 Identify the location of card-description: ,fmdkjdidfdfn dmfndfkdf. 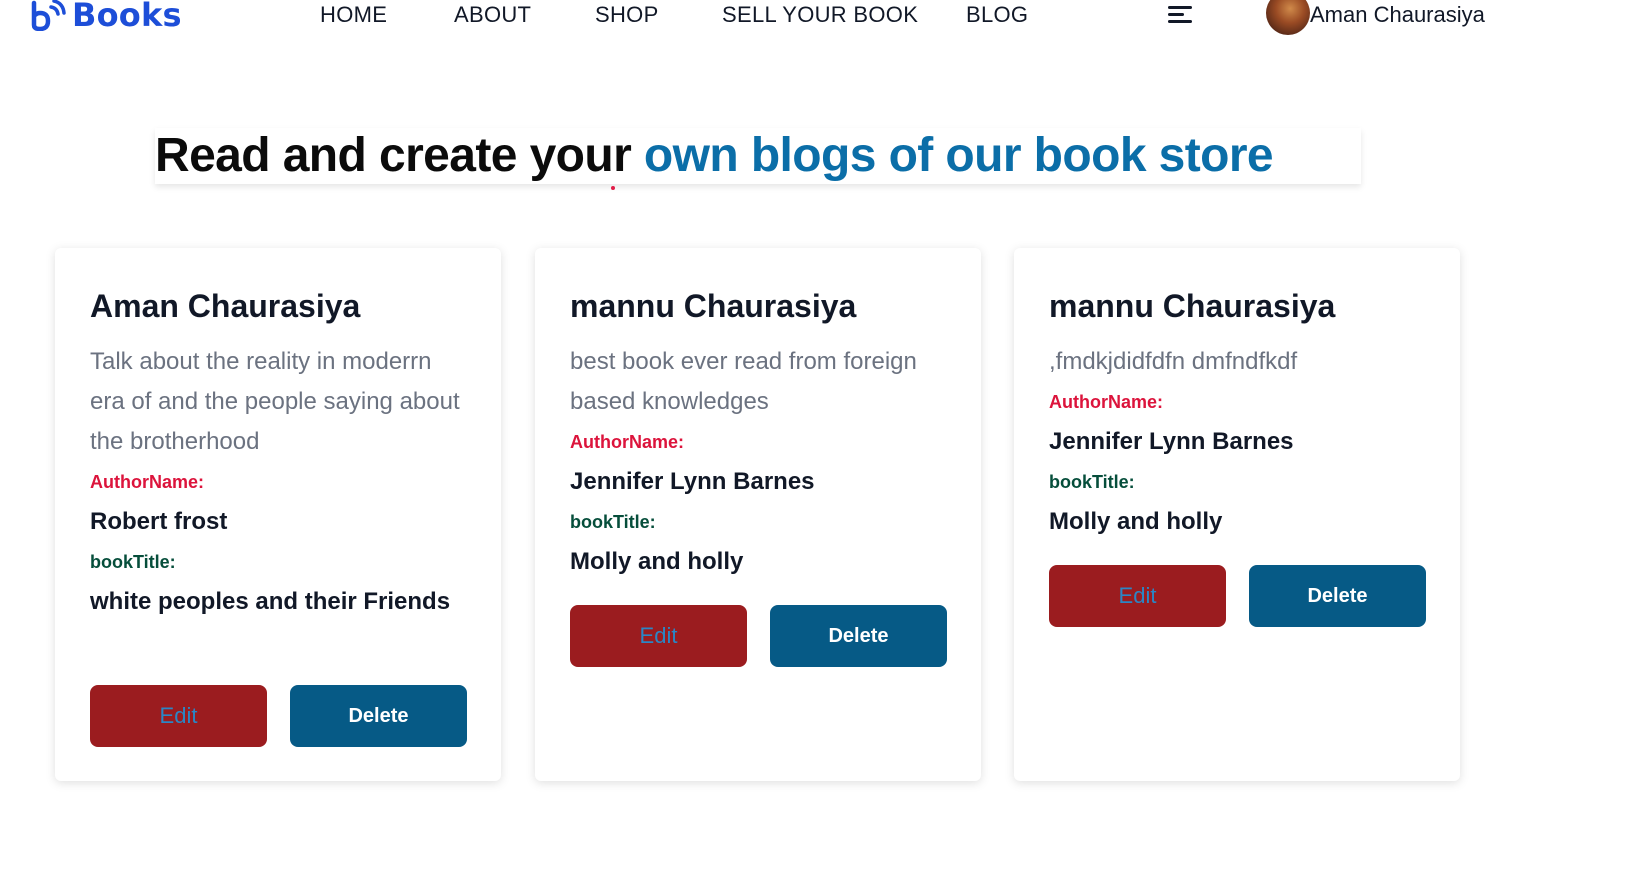
(1173, 361).